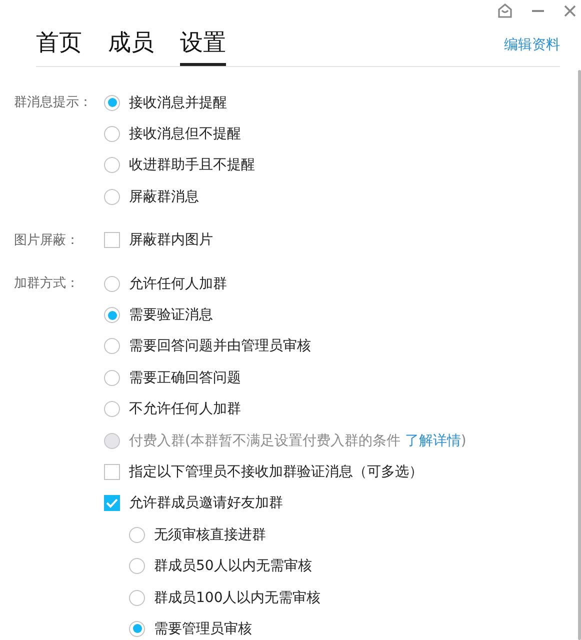 This screenshot has height=640, width=581. Describe the element at coordinates (46, 241) in the screenshot. I see `section-label: 图片屏蔽：` at that location.